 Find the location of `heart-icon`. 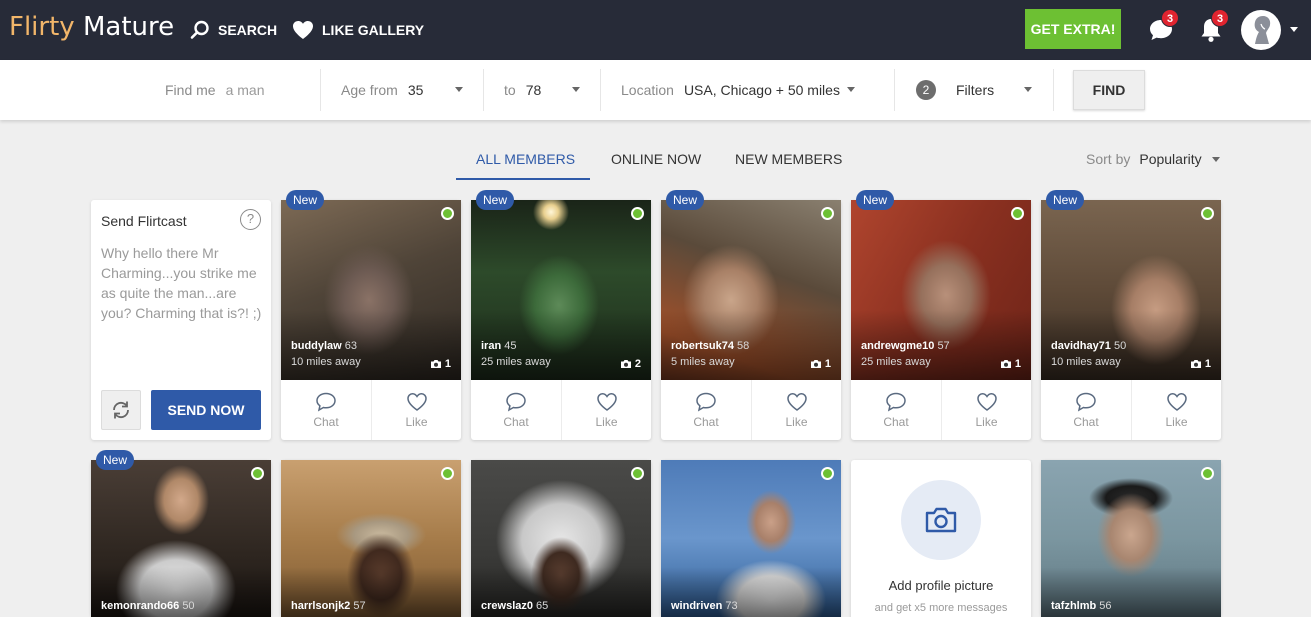

heart-icon is located at coordinates (303, 30).